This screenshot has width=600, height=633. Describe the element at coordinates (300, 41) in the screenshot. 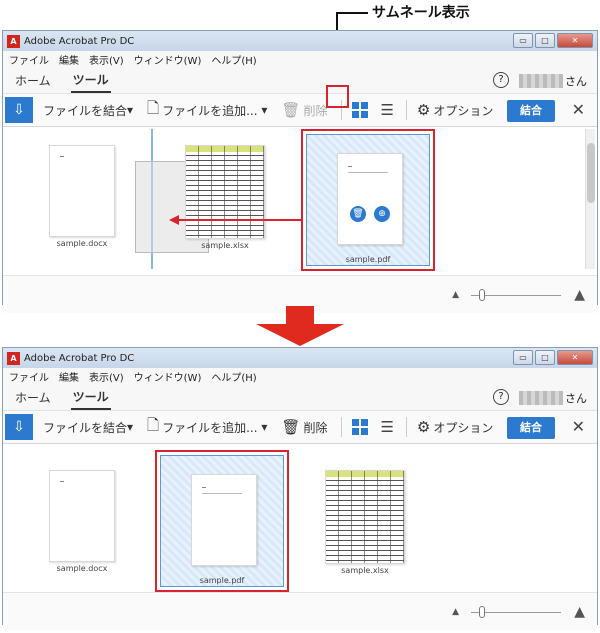

I see `title-bar: A Adobe Acrobat Pro DC ▭ □ ✕` at that location.